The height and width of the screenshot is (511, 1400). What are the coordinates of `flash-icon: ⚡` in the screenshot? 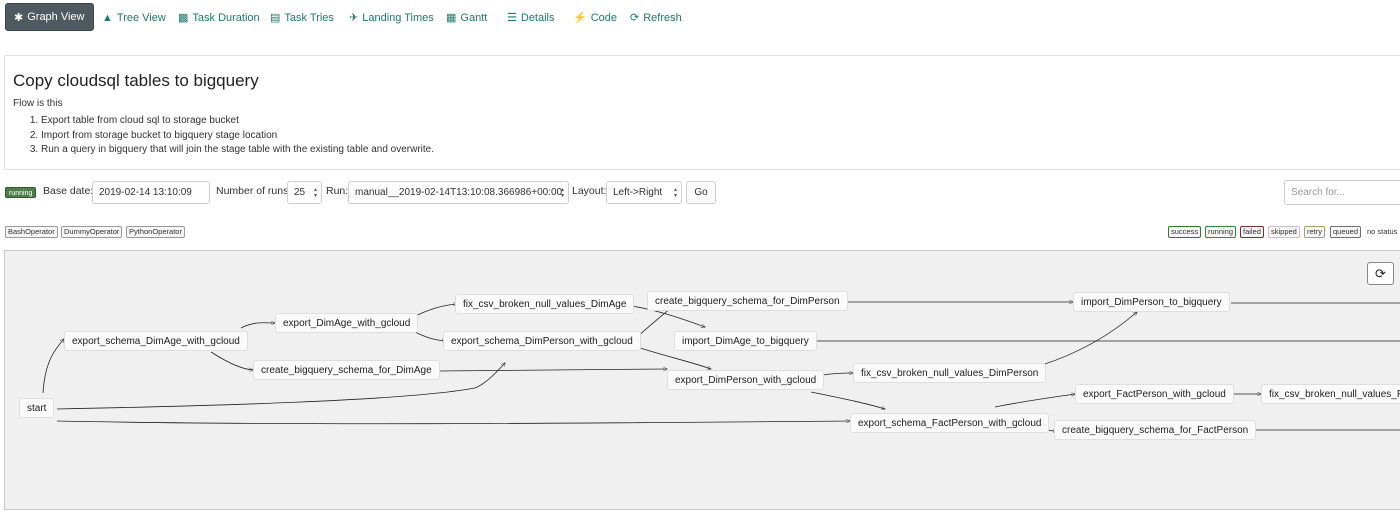 It's located at (580, 18).